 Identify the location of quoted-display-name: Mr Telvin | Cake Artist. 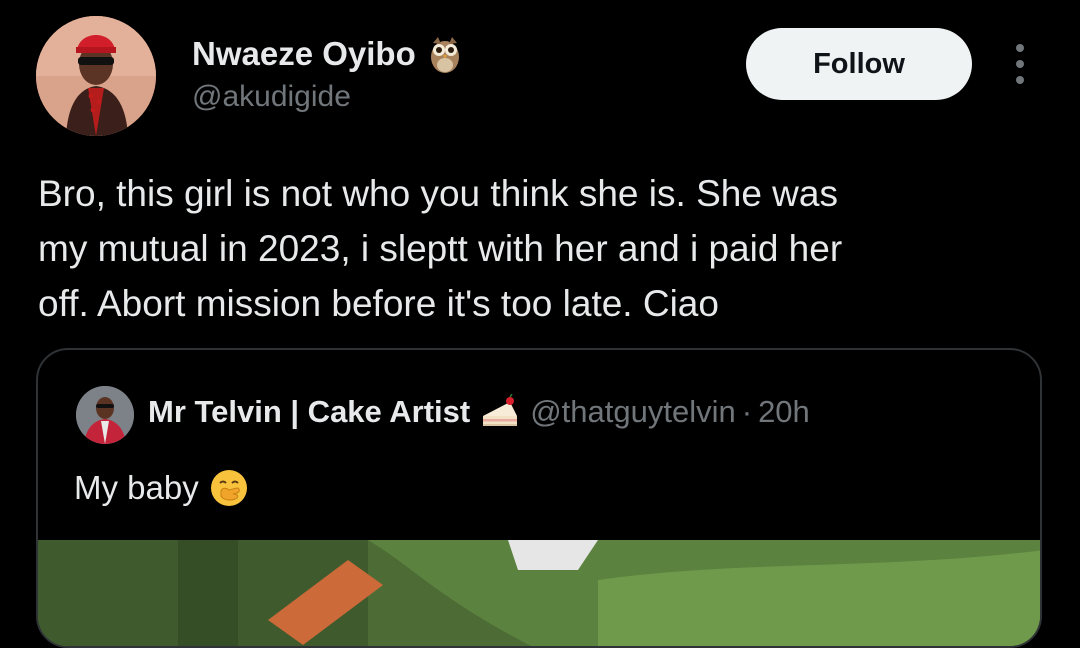
(309, 412).